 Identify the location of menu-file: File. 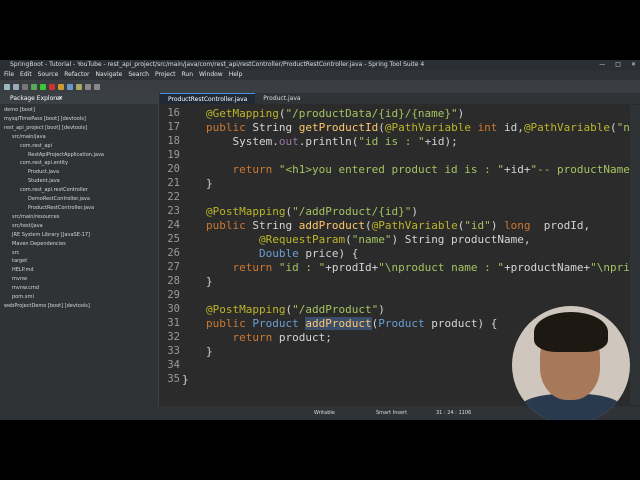
(9, 75).